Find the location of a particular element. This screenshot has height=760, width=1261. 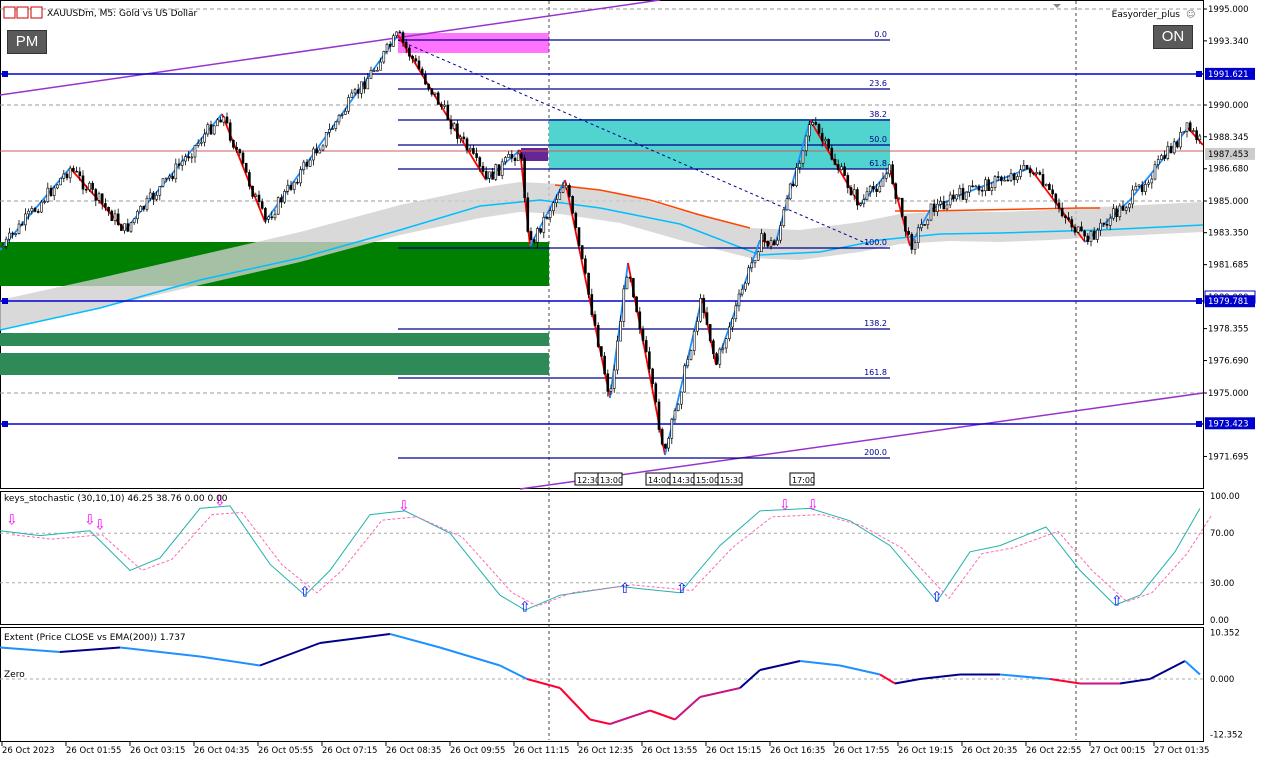

fib-level-label: 161.8 is located at coordinates (875, 372).